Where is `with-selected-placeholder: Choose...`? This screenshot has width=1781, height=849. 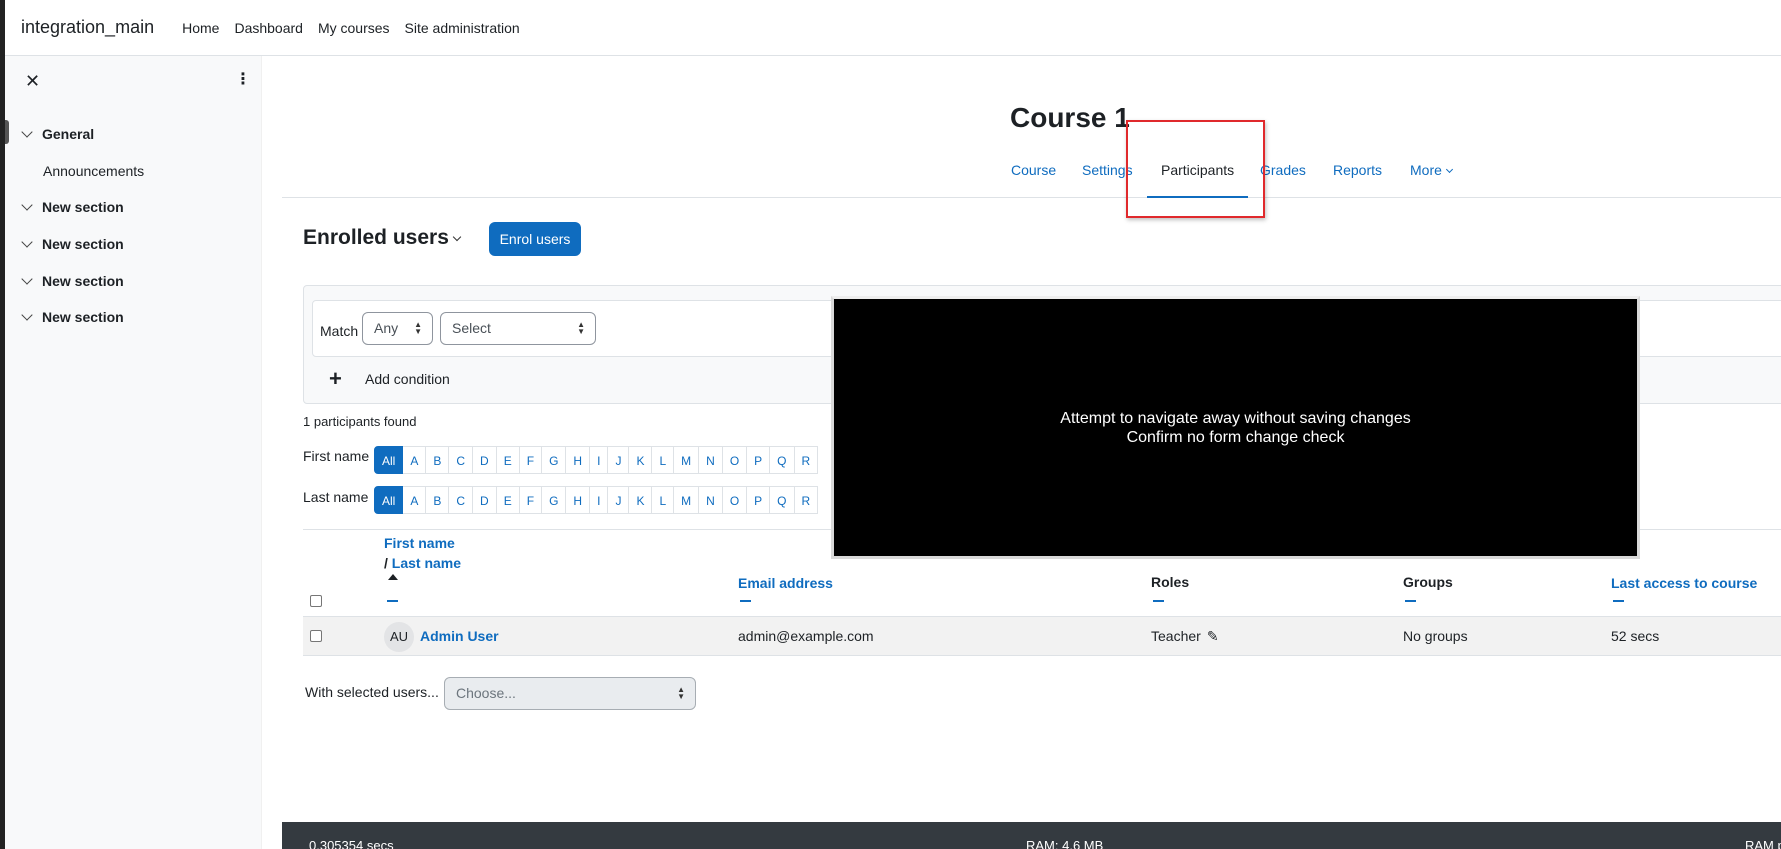 with-selected-placeholder: Choose... is located at coordinates (486, 693).